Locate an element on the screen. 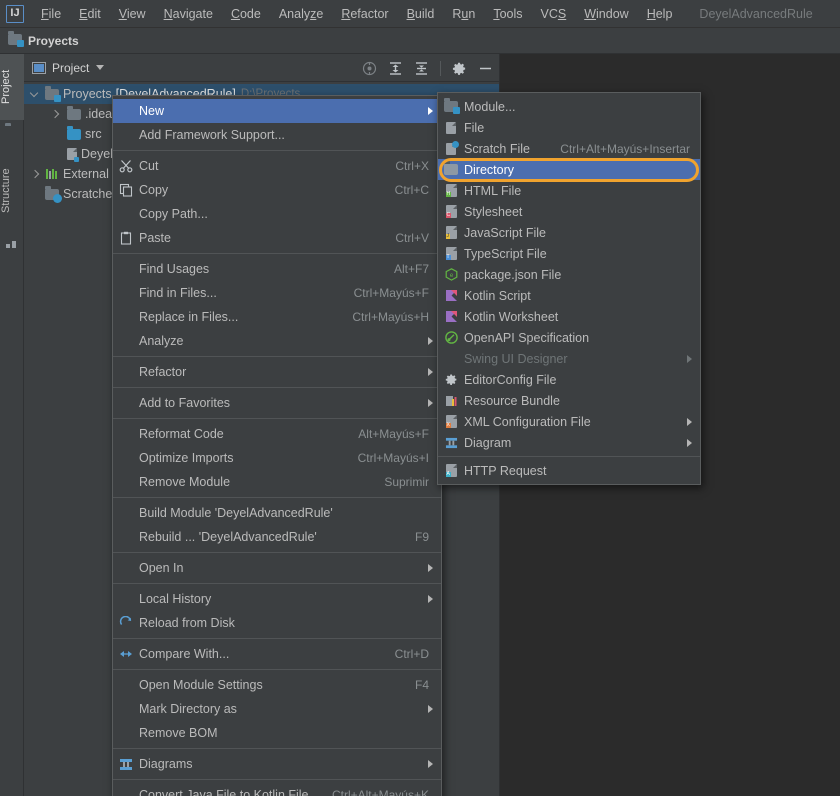  menu-item-open-in: Open In is located at coordinates (277, 568).